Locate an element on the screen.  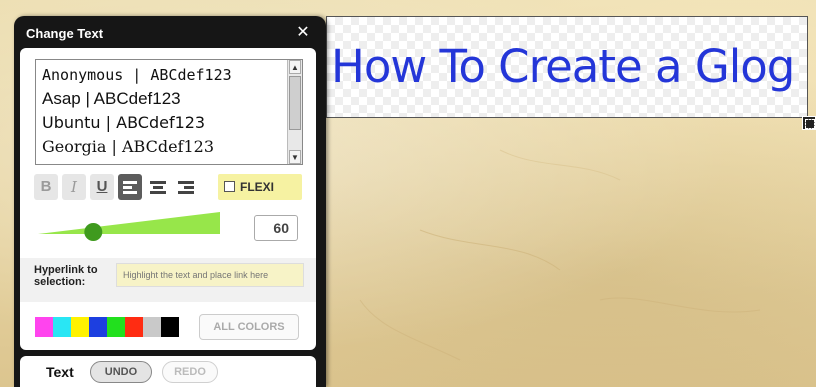
hyperlink-section: Hyperlink to selection: is located at coordinates (168, 280).